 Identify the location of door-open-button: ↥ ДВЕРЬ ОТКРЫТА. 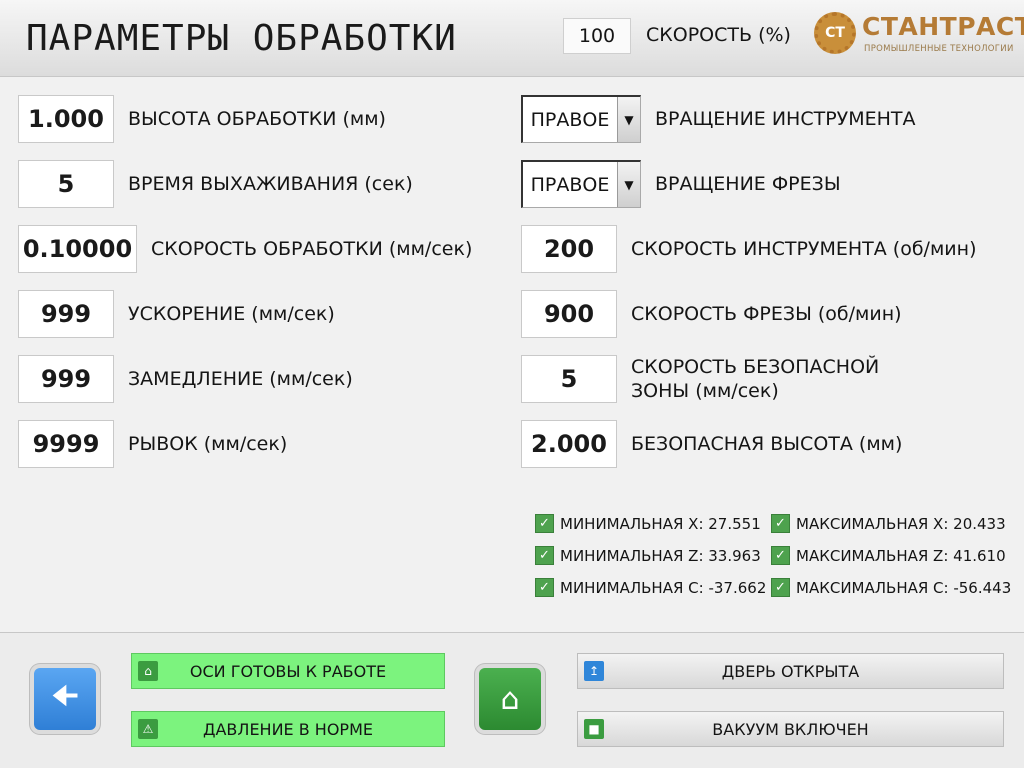
(790, 671).